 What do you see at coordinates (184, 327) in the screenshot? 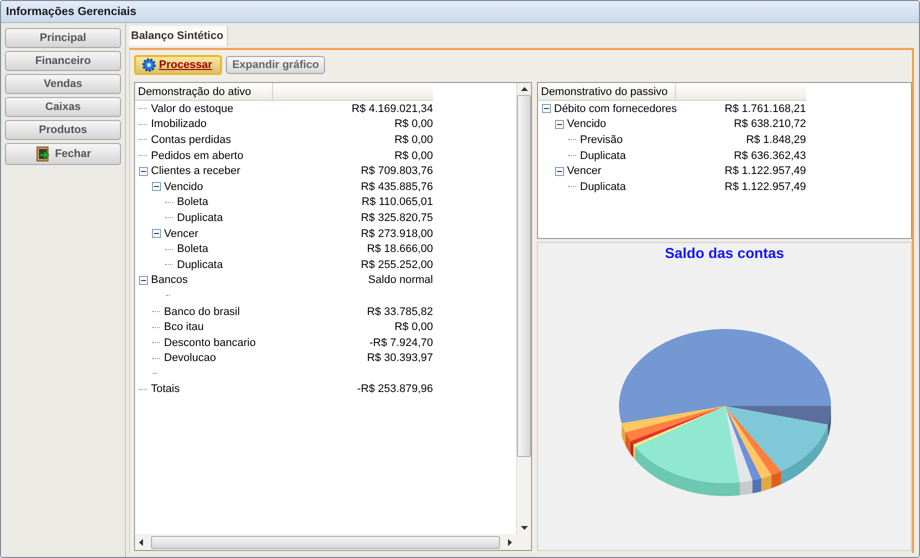
I see `tree-label: Bco itau` at bounding box center [184, 327].